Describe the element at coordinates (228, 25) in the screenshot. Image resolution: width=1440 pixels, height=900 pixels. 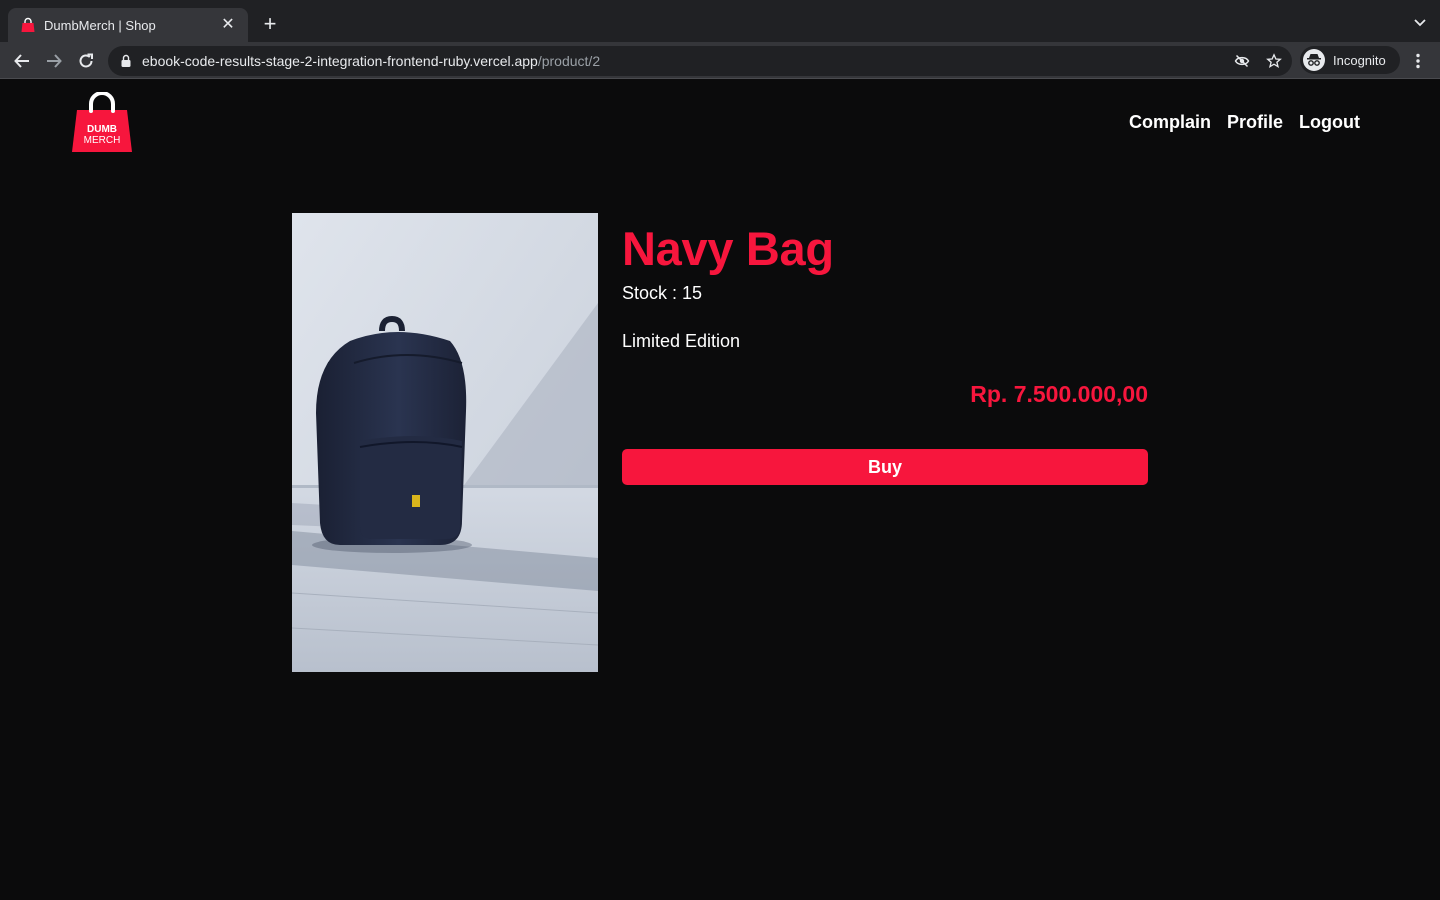
I see `tab-close-icon: ✕` at that location.